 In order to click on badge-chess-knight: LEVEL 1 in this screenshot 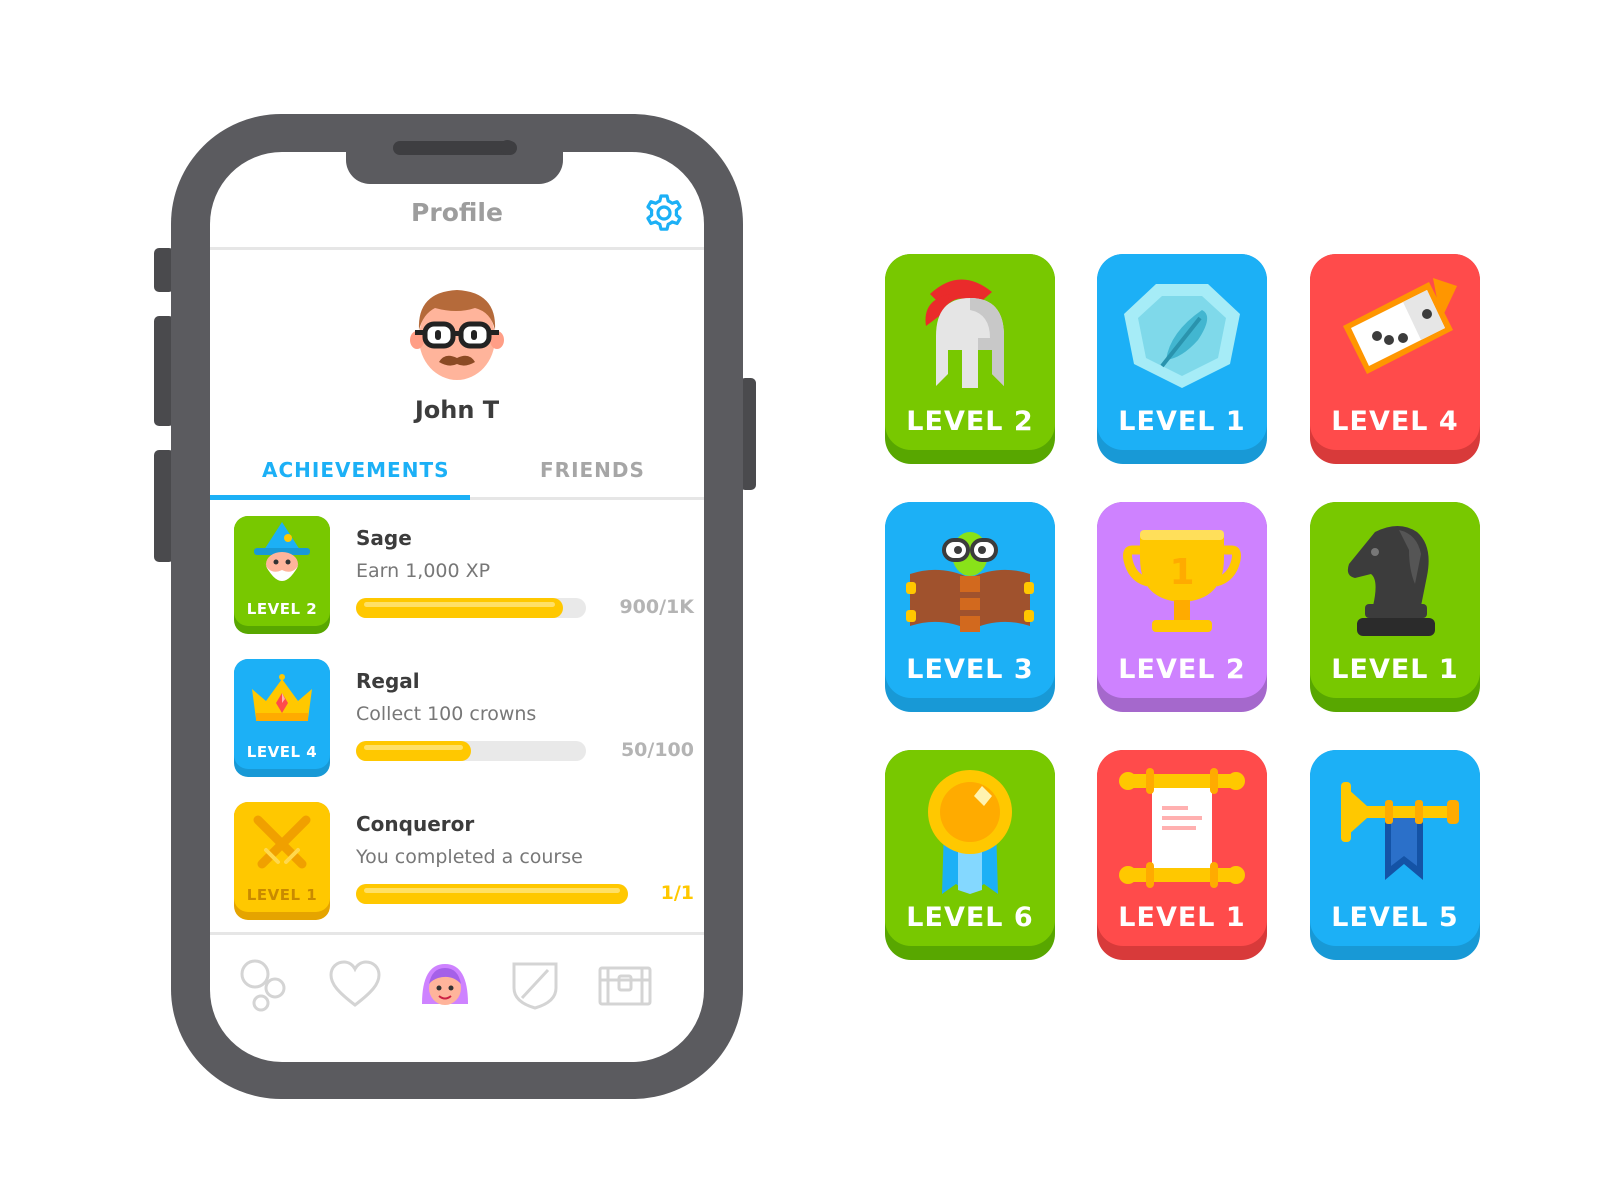, I will do `click(1395, 607)`.